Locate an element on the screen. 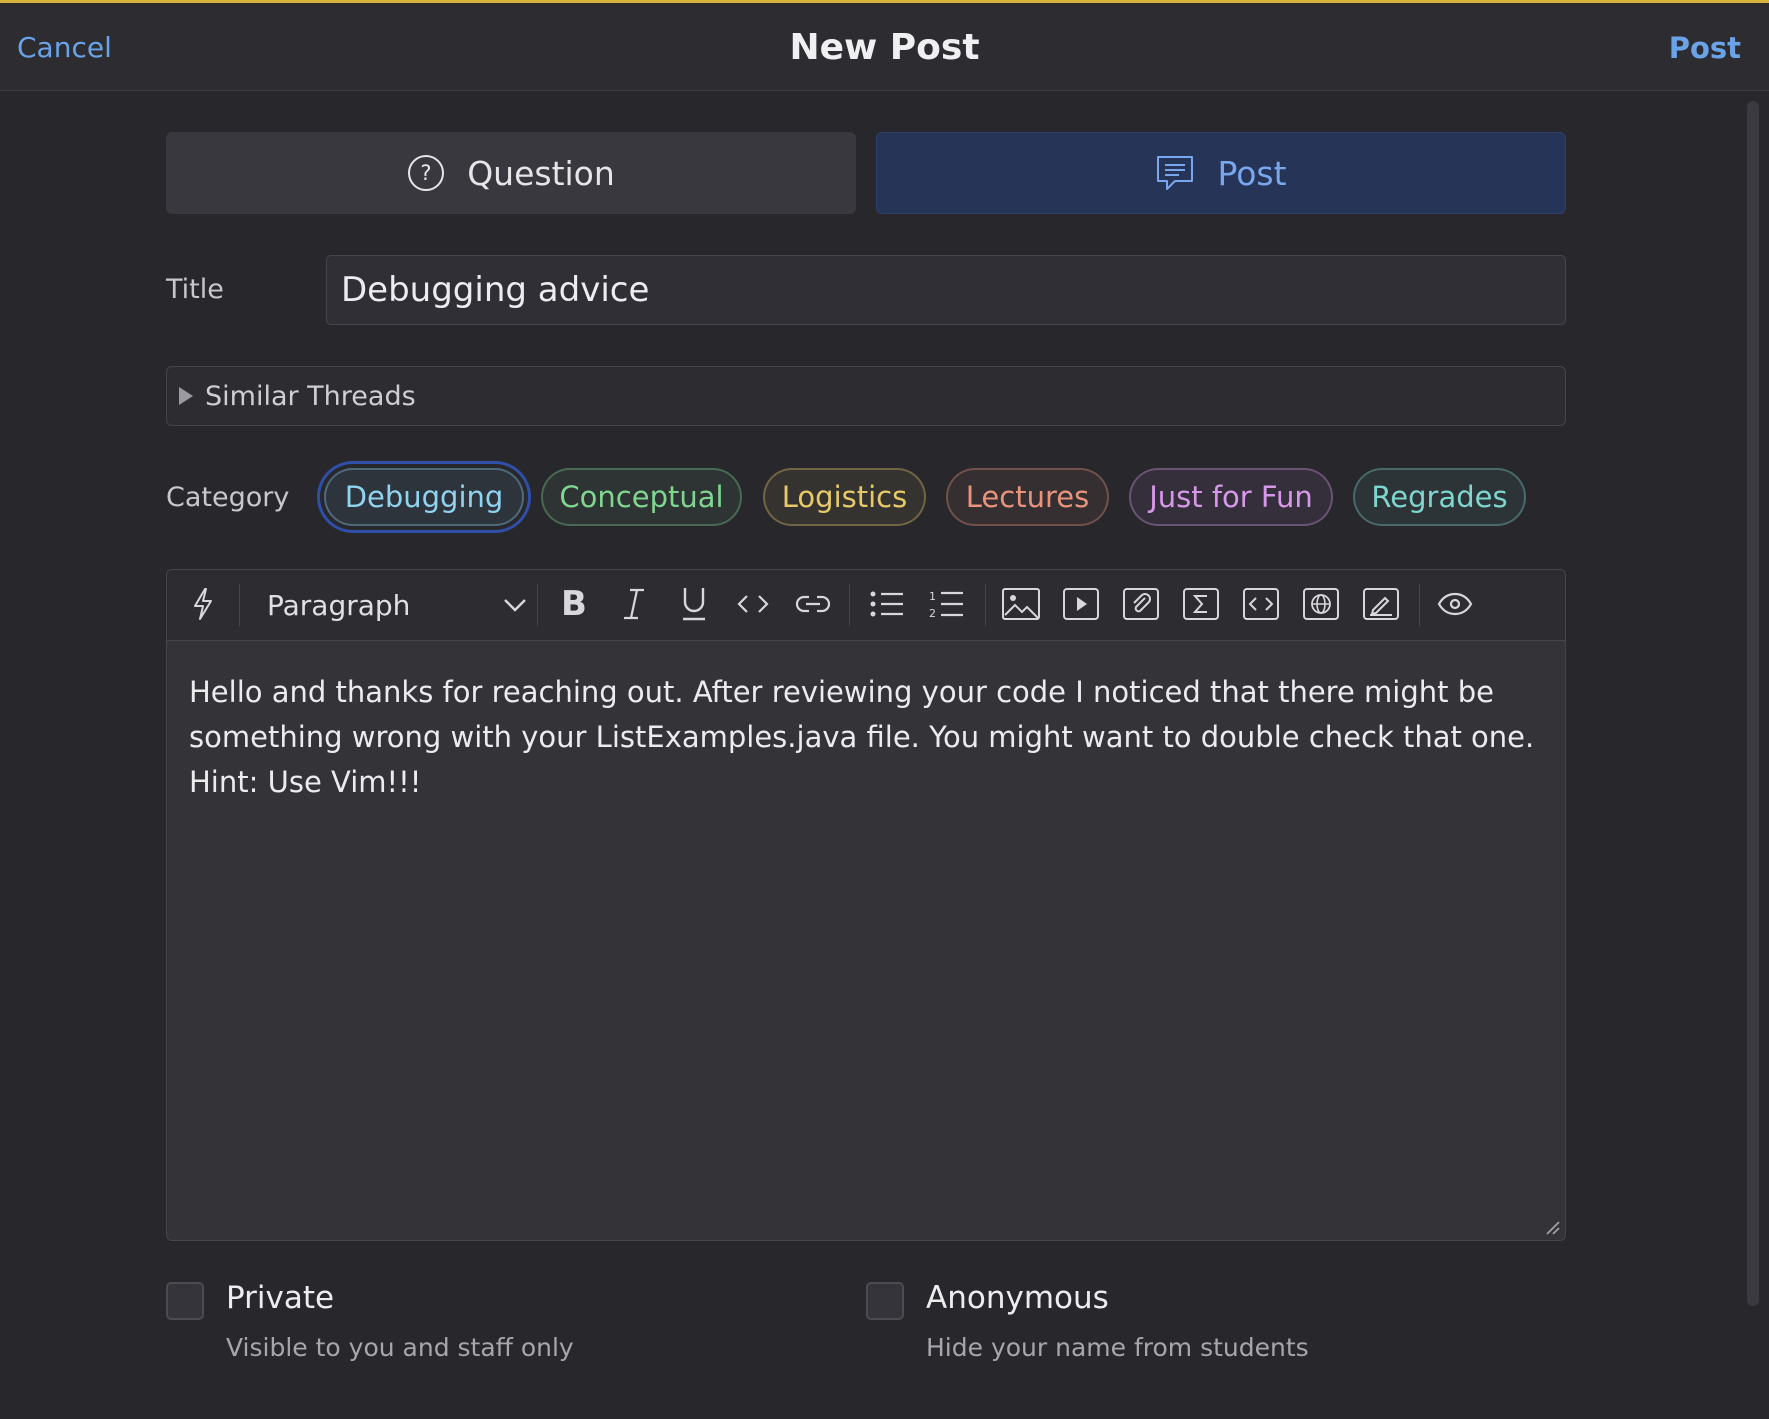  italic-icon is located at coordinates (634, 604).